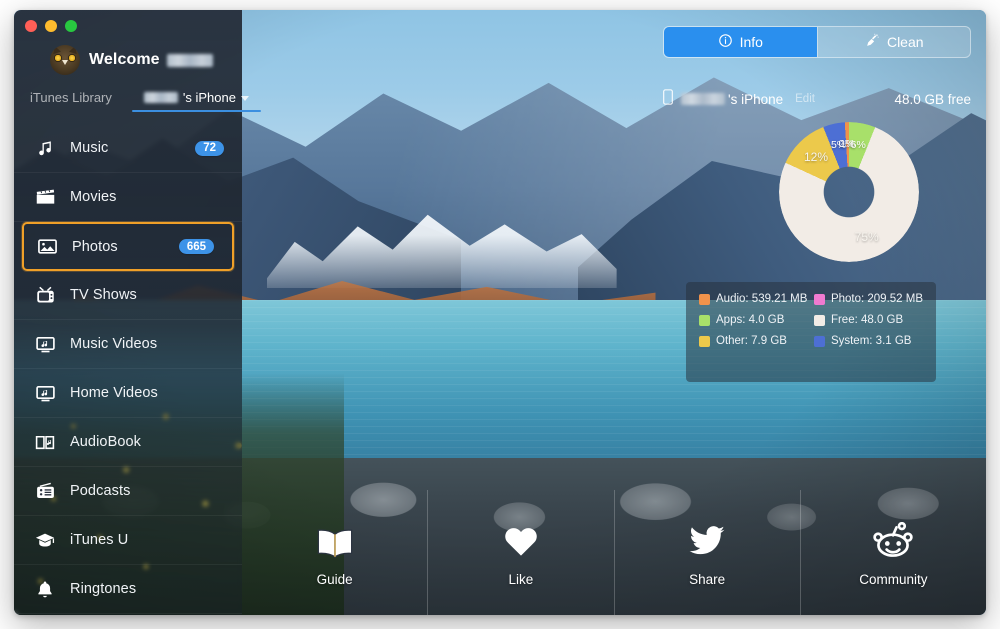 The height and width of the screenshot is (629, 1000). I want to click on legend-label: Other: 7.9 GB, so click(751, 341).